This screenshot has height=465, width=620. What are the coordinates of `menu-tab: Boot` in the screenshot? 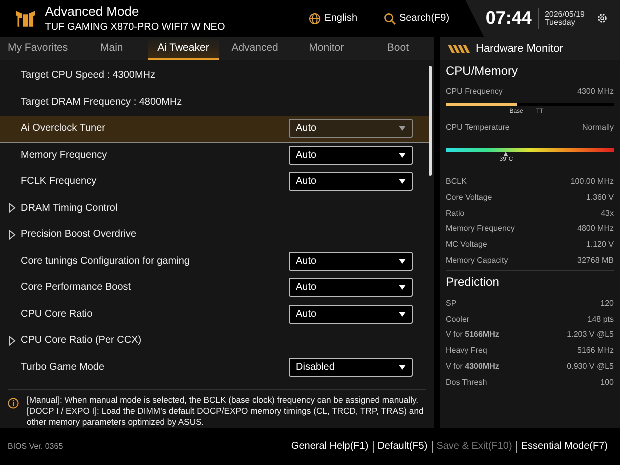 It's located at (398, 48).